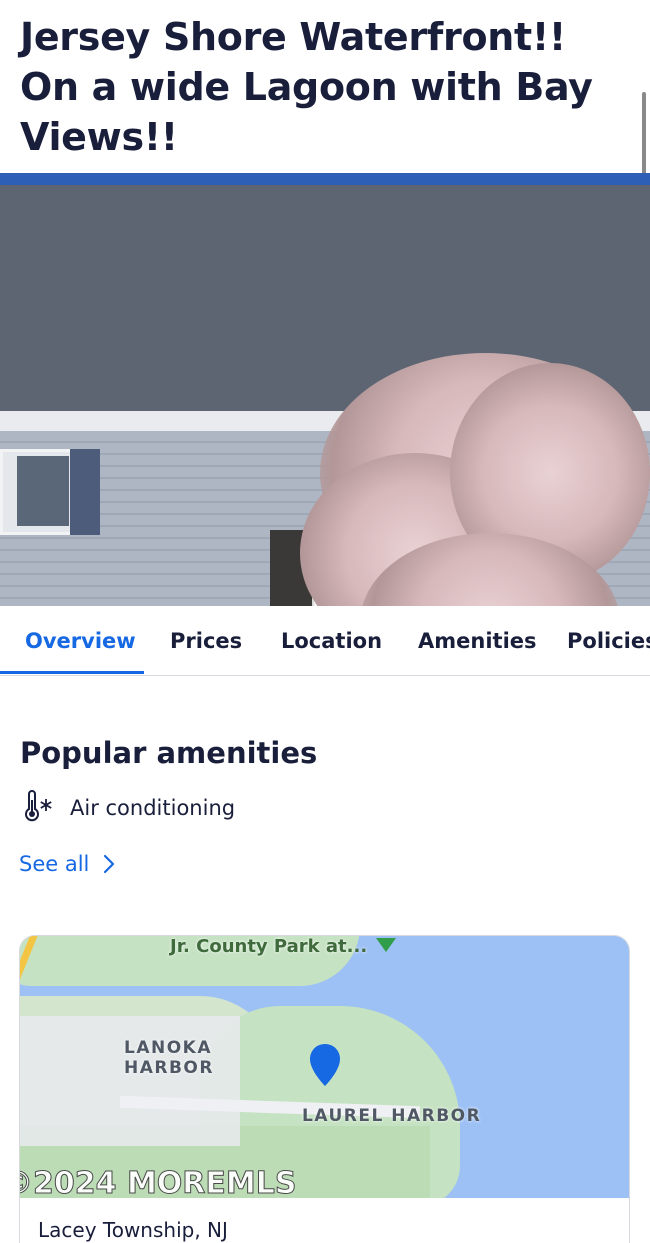 Image resolution: width=650 pixels, height=1243 pixels. What do you see at coordinates (392, 1116) in the screenshot?
I see `map-label-laurel-harbor: LAUREL HARBOR` at bounding box center [392, 1116].